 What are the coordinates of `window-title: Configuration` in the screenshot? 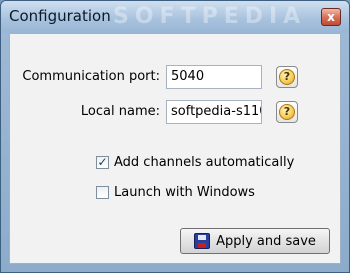 It's located at (60, 16).